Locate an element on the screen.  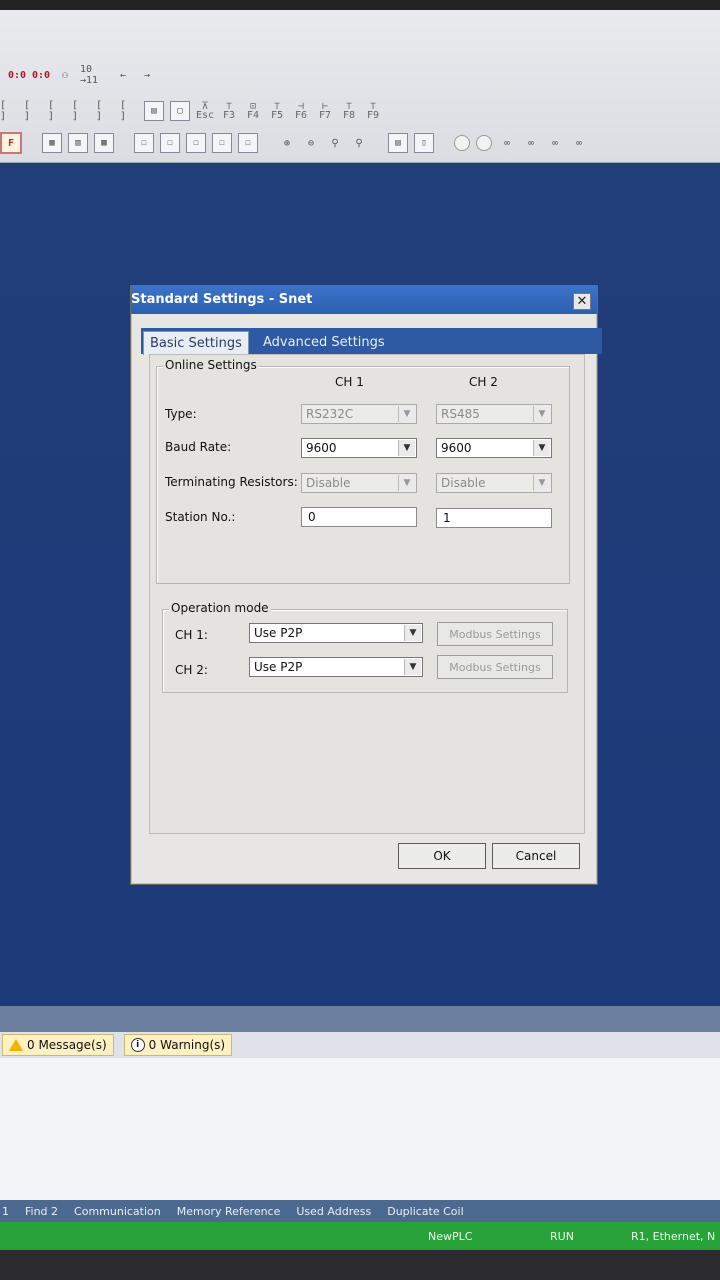
ch1-type-value: RS232C is located at coordinates (330, 414).